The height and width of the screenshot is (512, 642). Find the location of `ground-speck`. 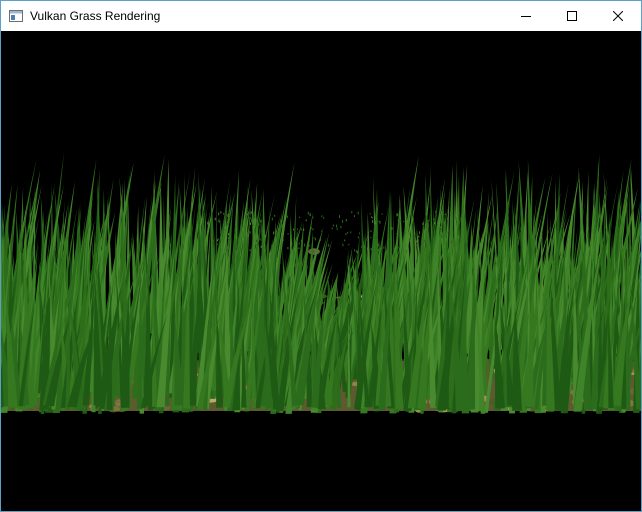

ground-speck is located at coordinates (314, 251).